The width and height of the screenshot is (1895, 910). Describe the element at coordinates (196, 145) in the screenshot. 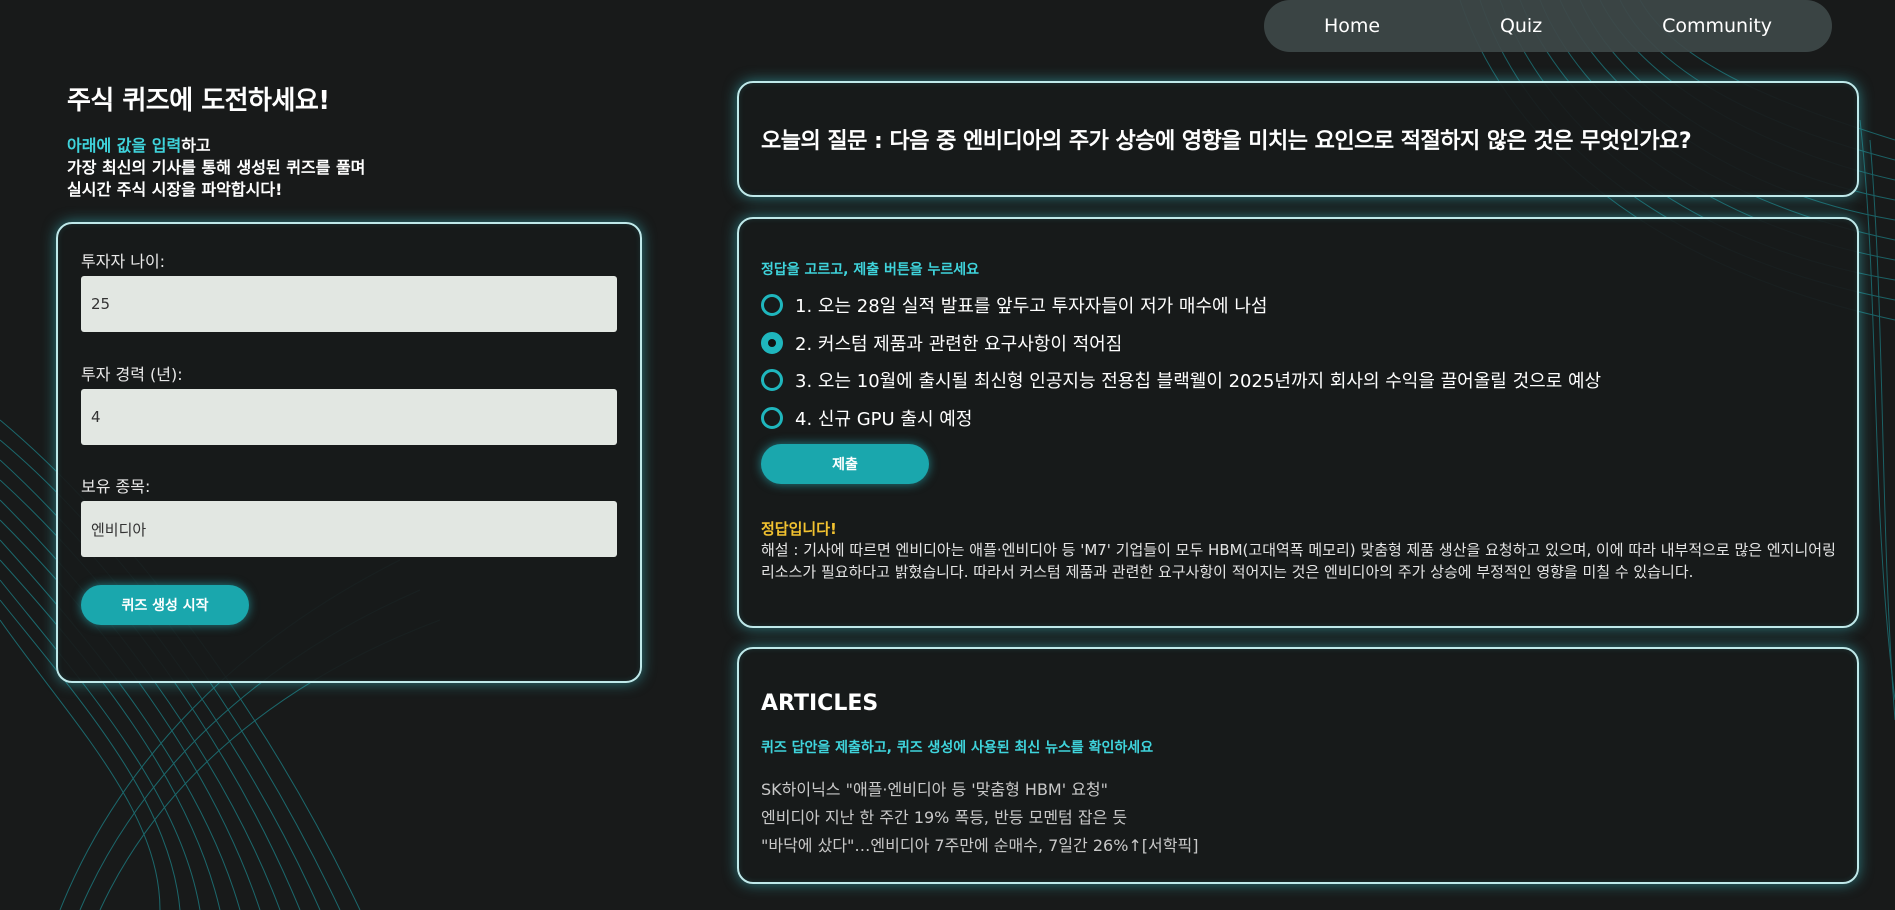

I see `intro-rest: 하고` at that location.